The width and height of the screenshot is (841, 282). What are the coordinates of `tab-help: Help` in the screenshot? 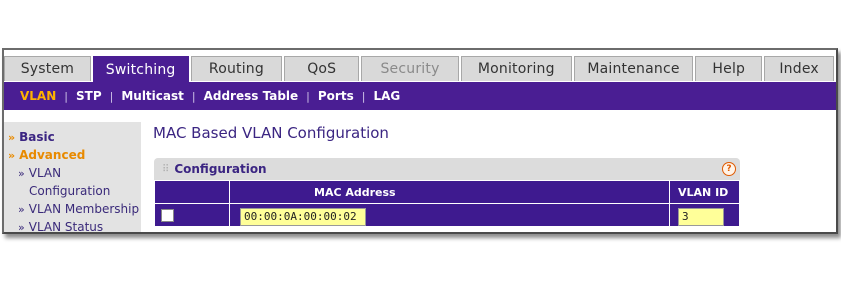 It's located at (729, 68).